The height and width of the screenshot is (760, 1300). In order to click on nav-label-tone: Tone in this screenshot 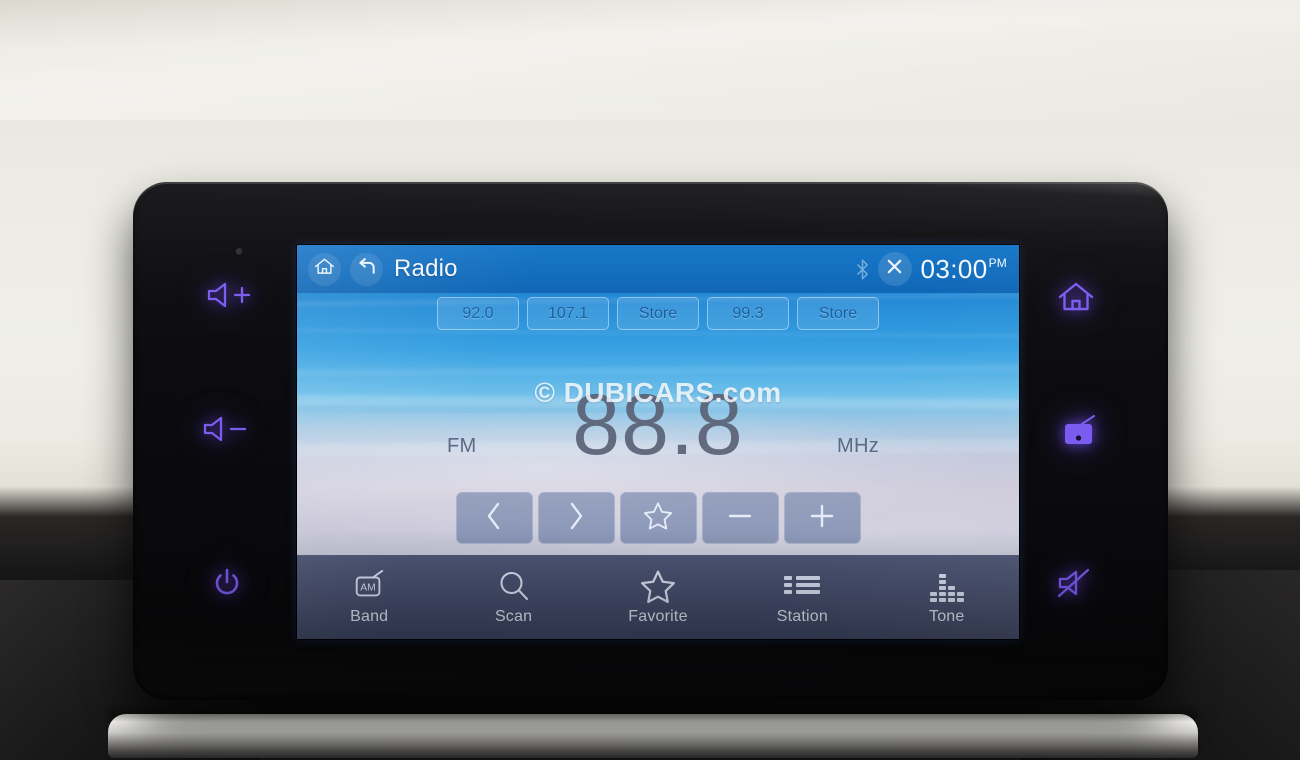, I will do `click(947, 616)`.